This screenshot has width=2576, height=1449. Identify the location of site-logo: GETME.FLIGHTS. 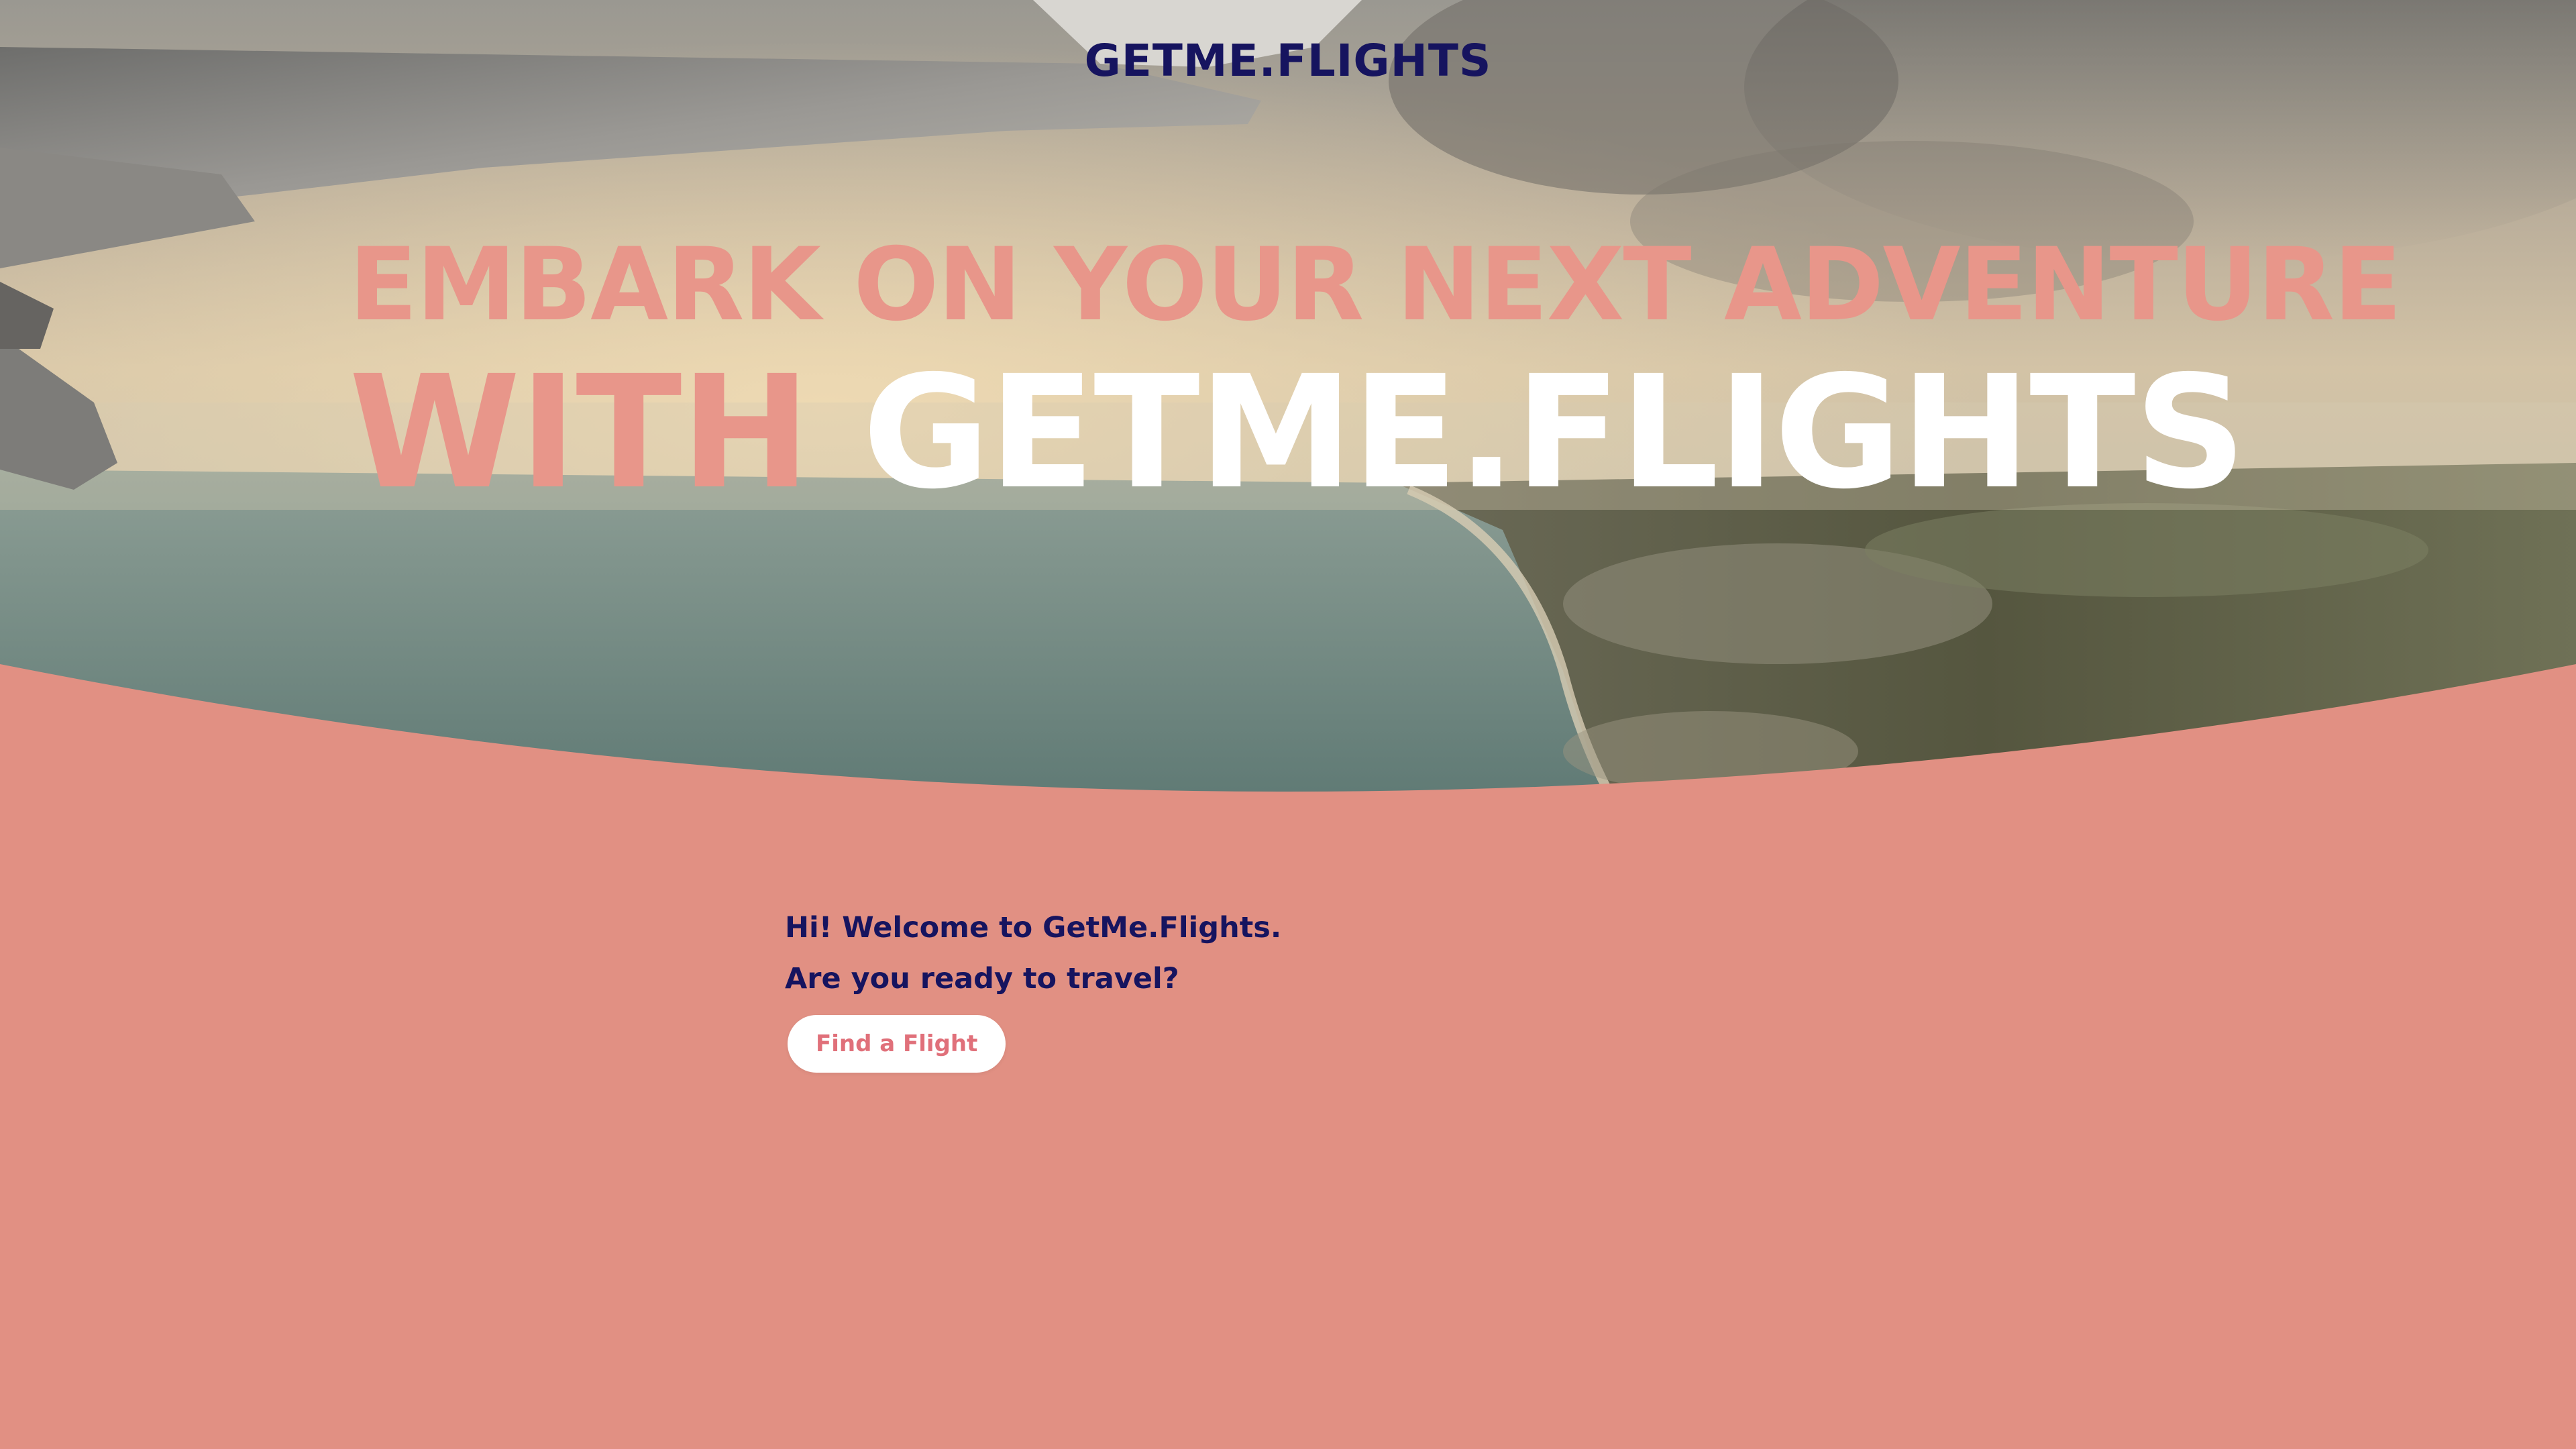
(1288, 61).